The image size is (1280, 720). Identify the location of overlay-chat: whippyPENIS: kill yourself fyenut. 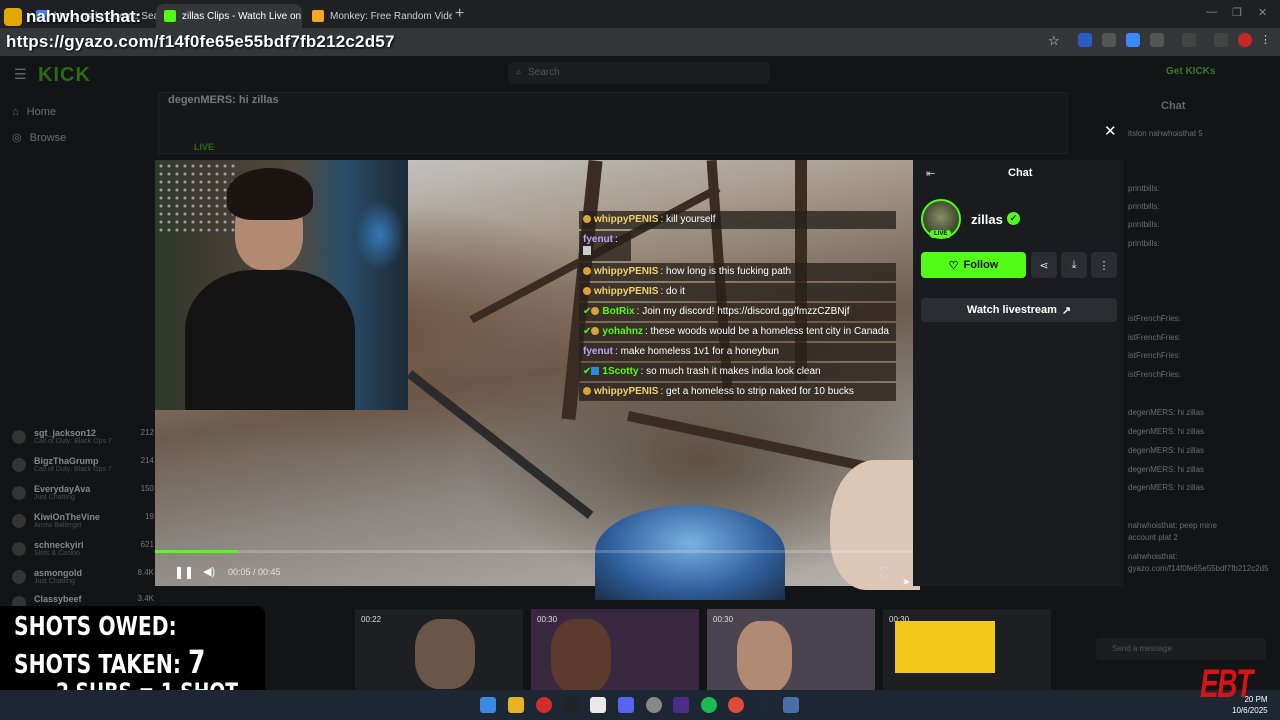
(737, 307).